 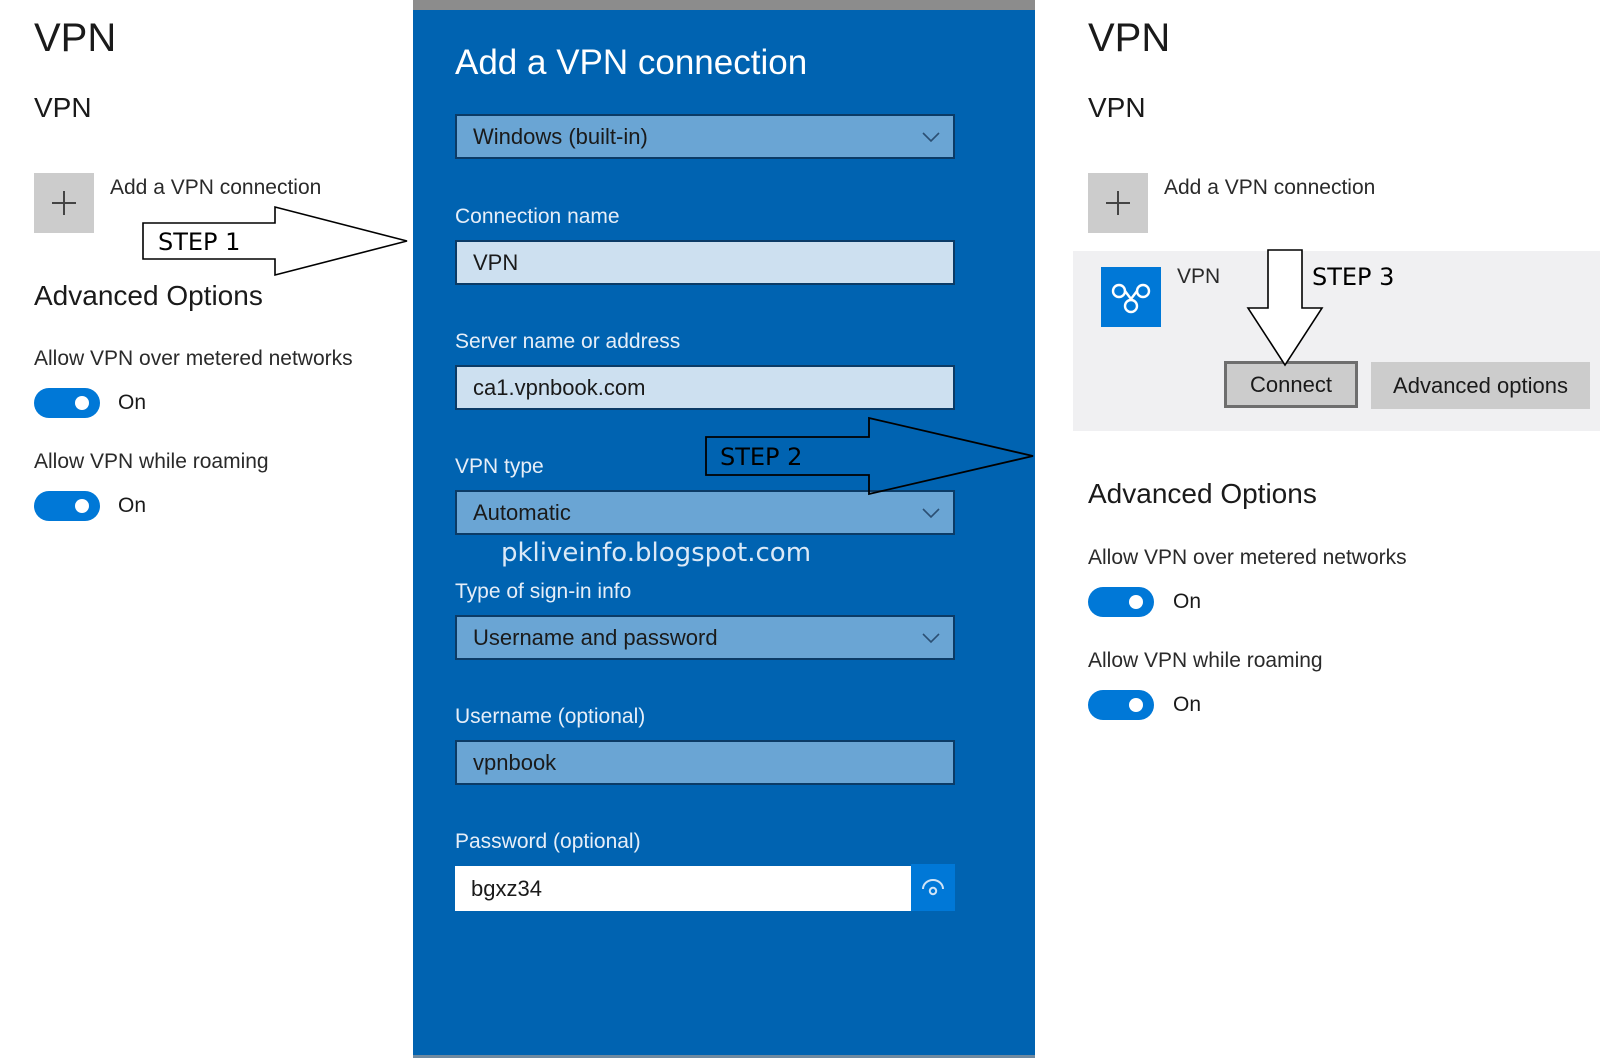 I want to click on signin-type-value: Username and password, so click(x=595, y=637).